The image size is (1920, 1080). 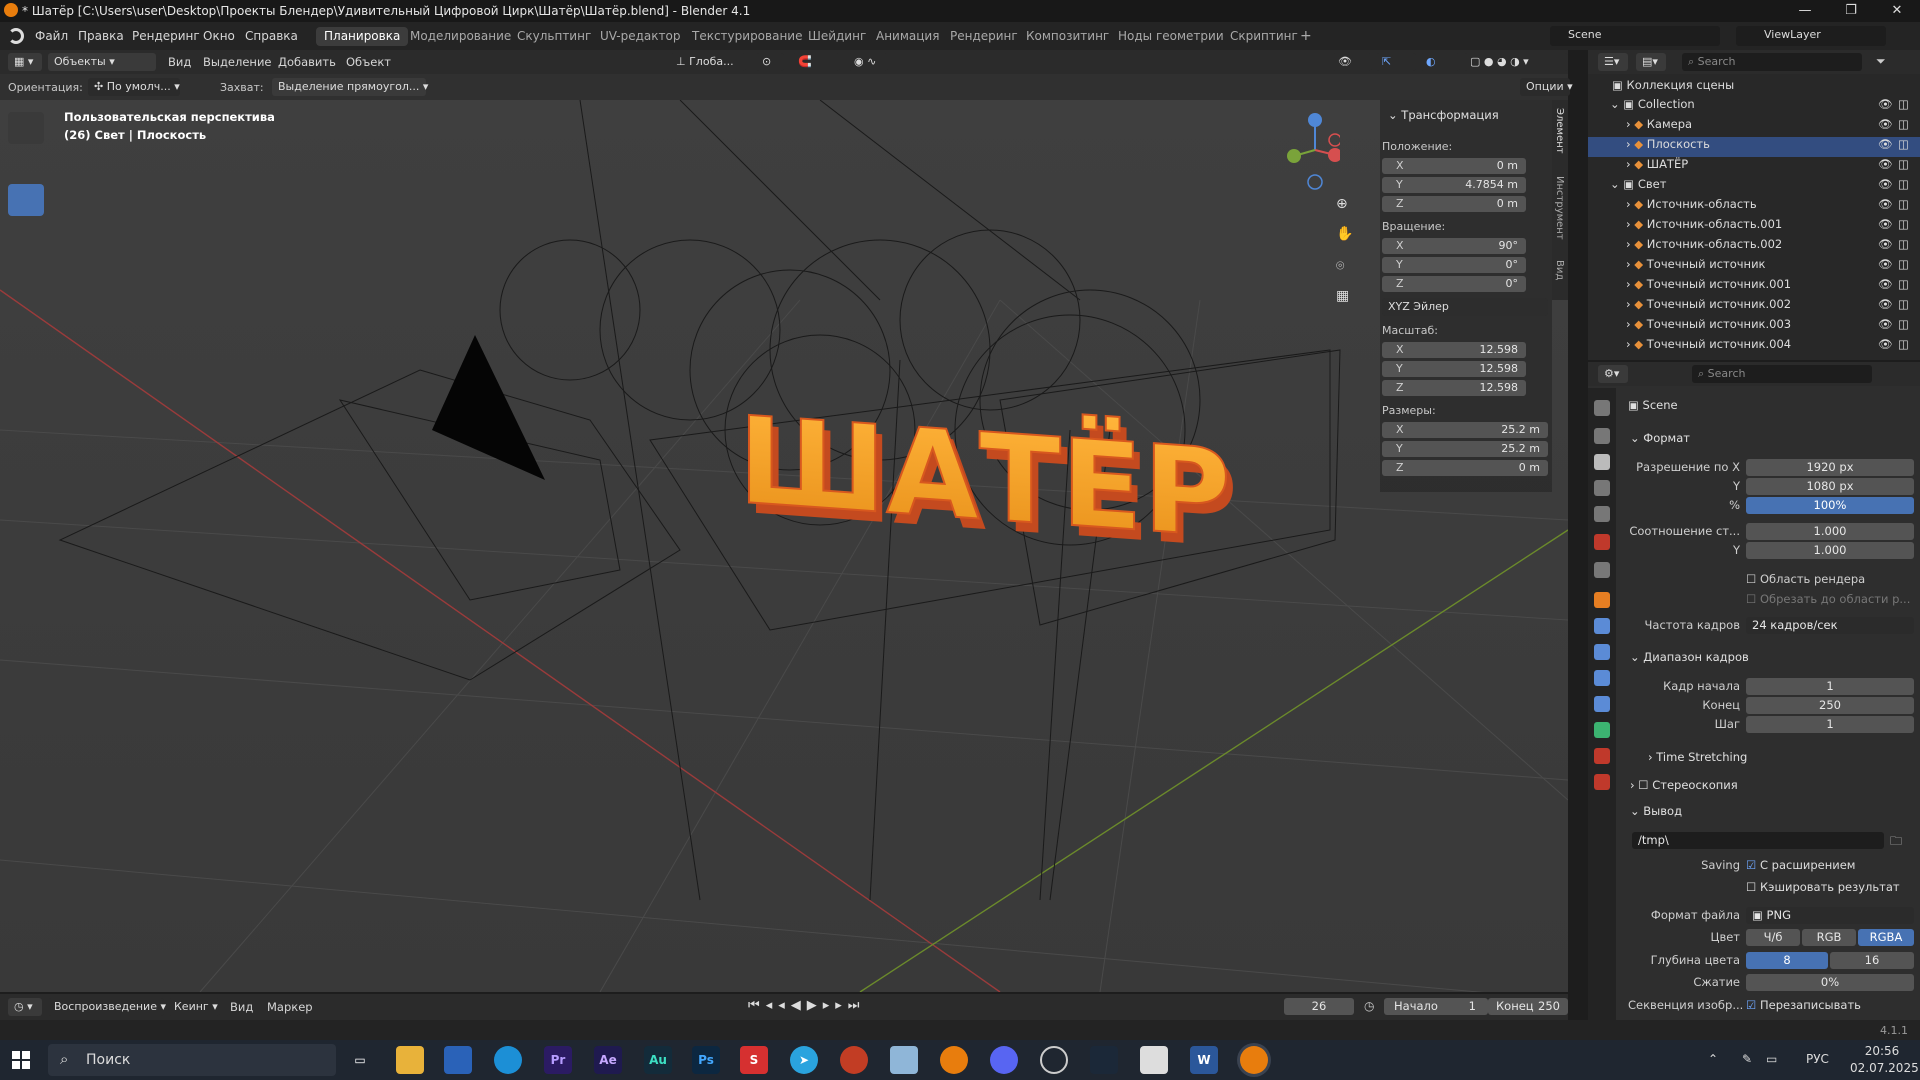 What do you see at coordinates (271, 36) in the screenshot?
I see `menu-help: Справка` at bounding box center [271, 36].